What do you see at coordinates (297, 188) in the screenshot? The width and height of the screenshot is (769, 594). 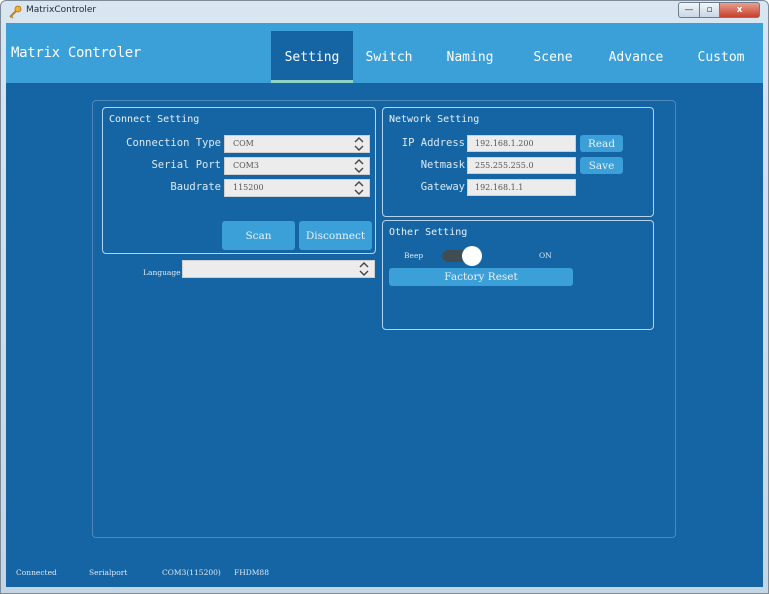 I see `baudrate-select: 115200` at bounding box center [297, 188].